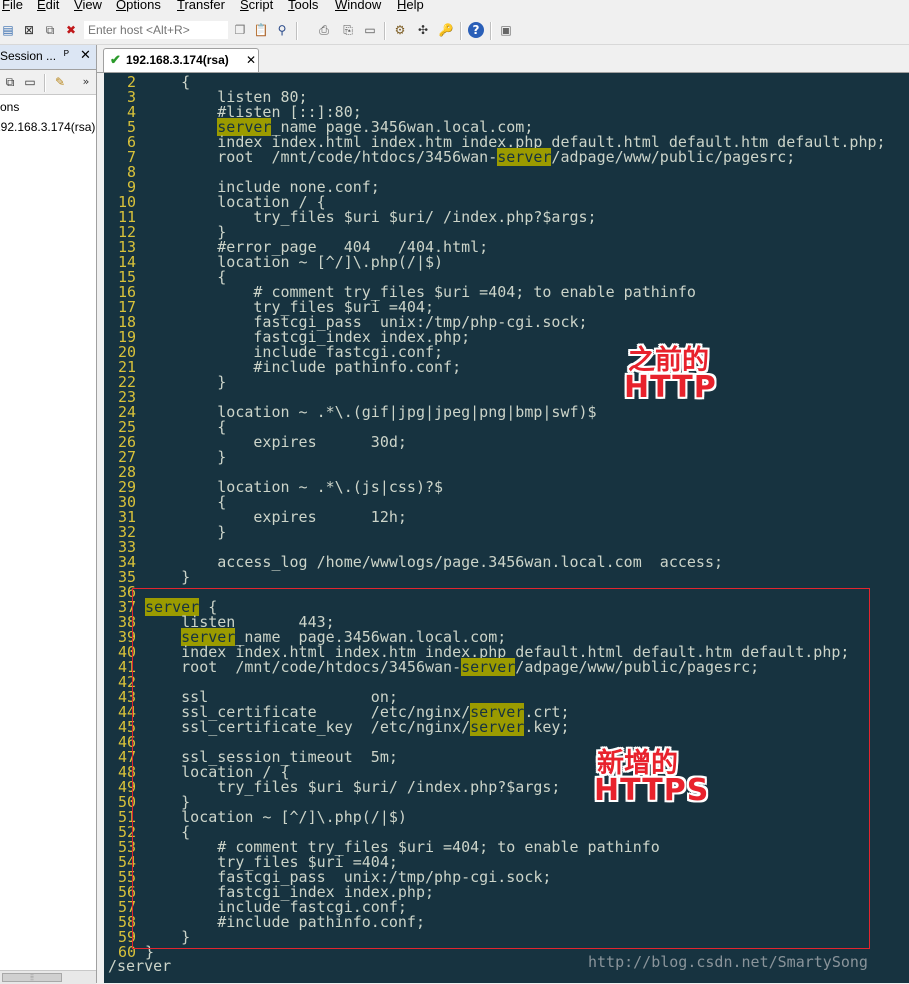 This screenshot has width=909, height=984. What do you see at coordinates (348, 30) in the screenshot?
I see `print-setup-icon: ⎘` at bounding box center [348, 30].